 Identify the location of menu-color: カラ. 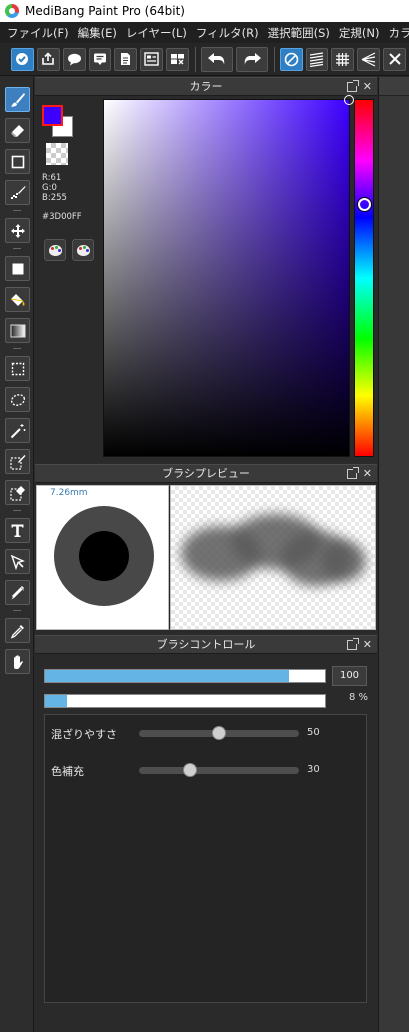
(396, 33).